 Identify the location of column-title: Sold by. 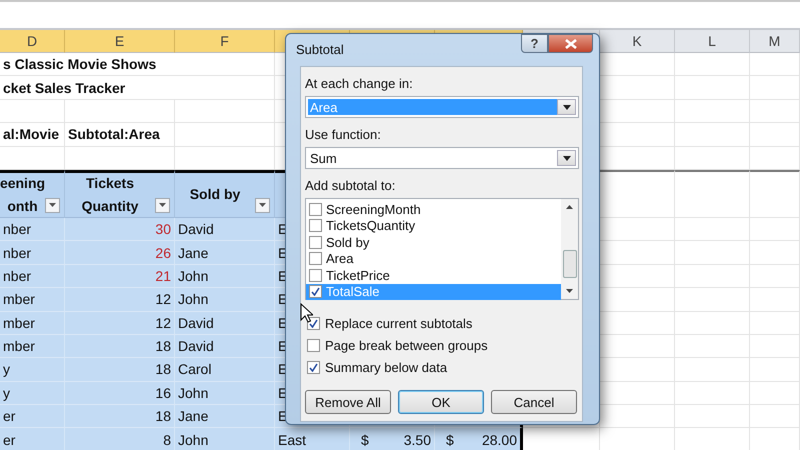
(215, 194).